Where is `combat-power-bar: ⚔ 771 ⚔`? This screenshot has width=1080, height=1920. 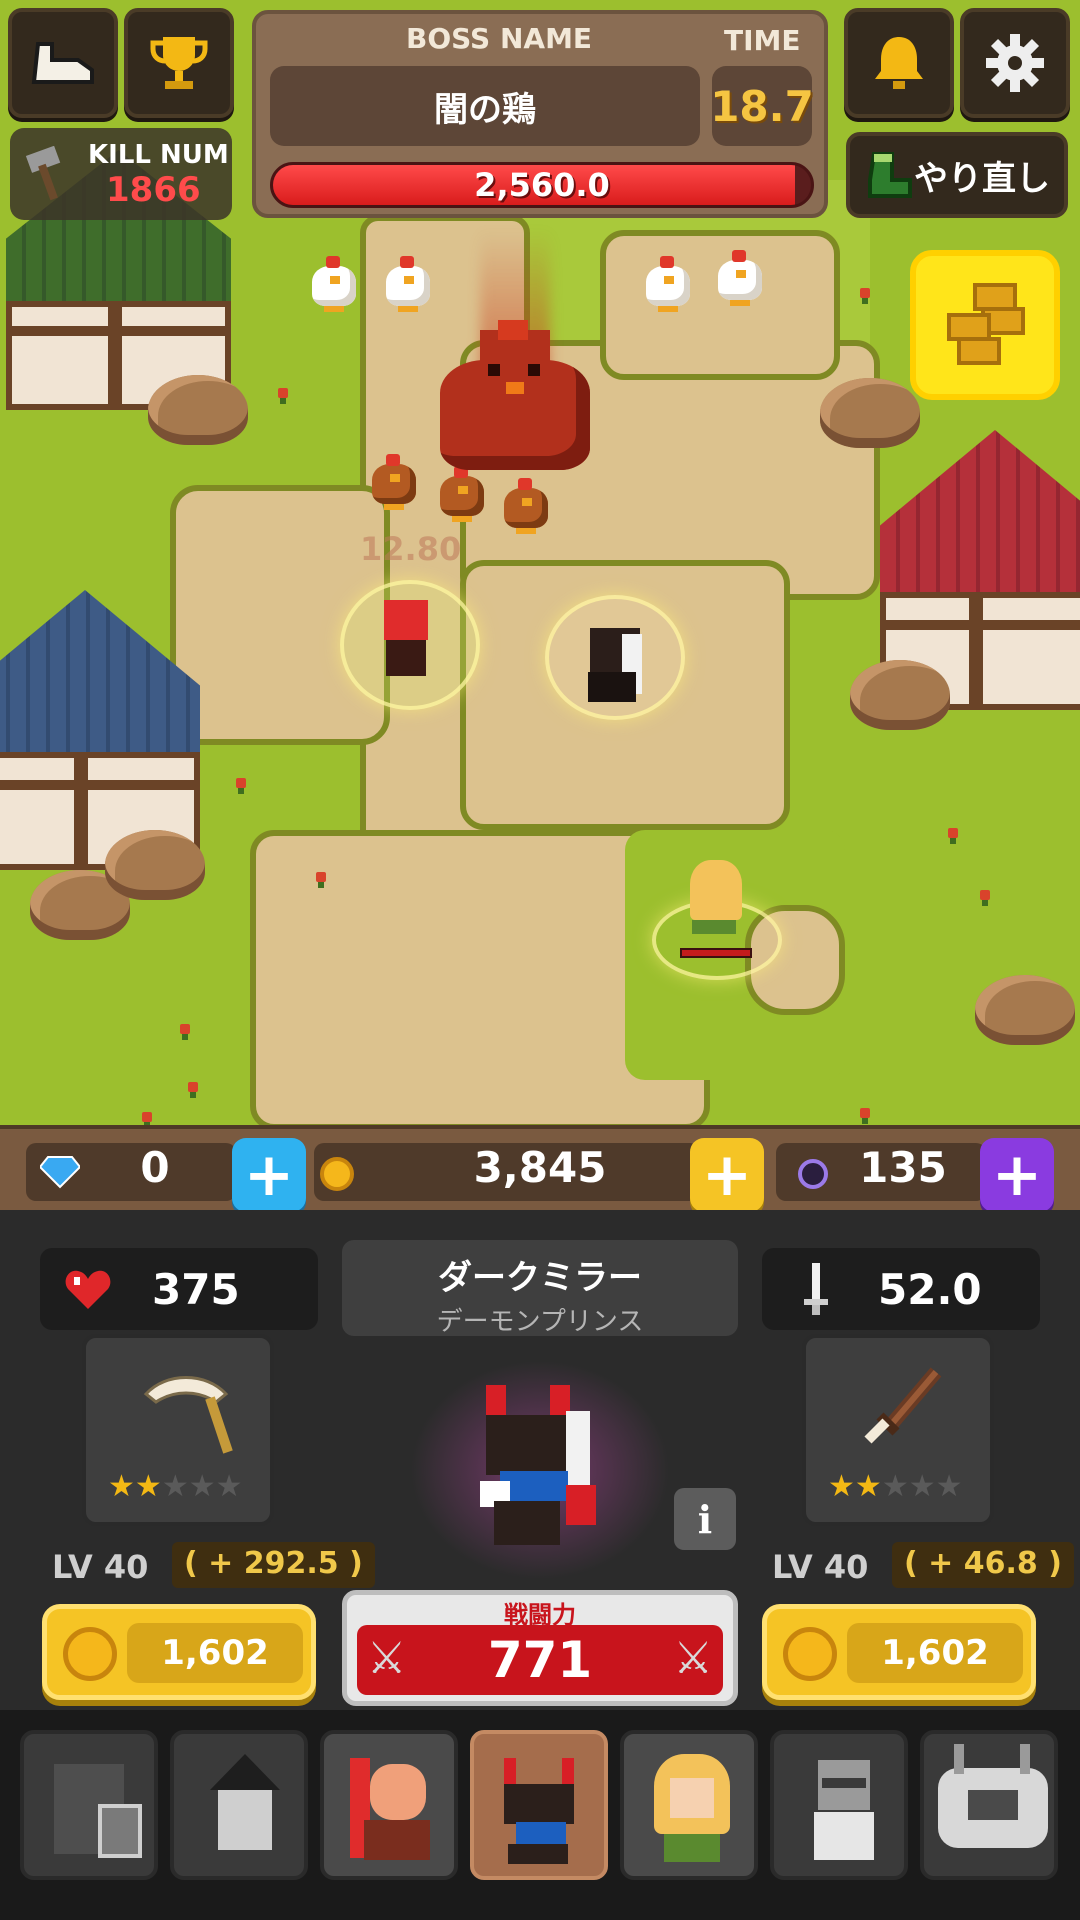
combat-power-bar: ⚔ 771 ⚔ is located at coordinates (540, 1660).